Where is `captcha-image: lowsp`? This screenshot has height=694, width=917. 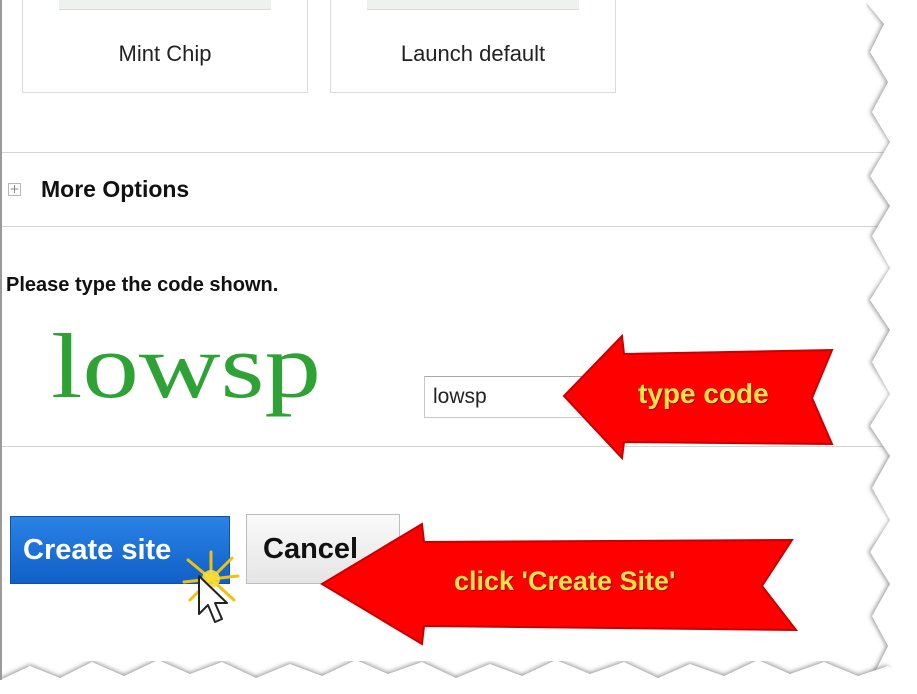 captcha-image: lowsp is located at coordinates (186, 366).